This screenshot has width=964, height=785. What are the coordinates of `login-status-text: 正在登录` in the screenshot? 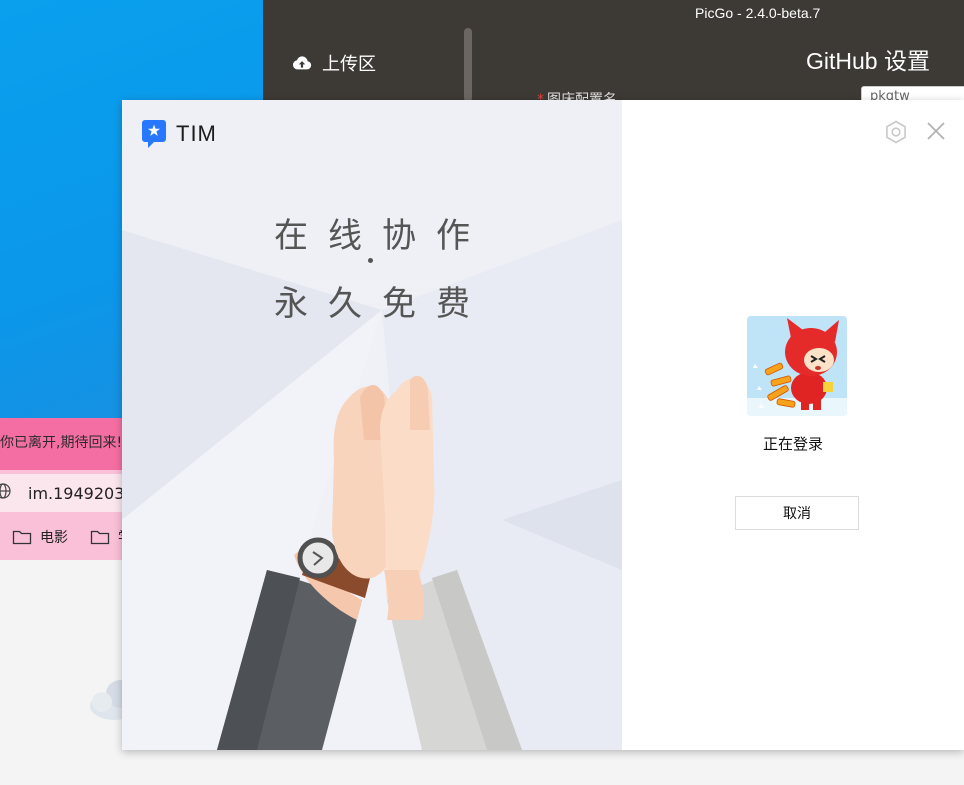 It's located at (792, 444).